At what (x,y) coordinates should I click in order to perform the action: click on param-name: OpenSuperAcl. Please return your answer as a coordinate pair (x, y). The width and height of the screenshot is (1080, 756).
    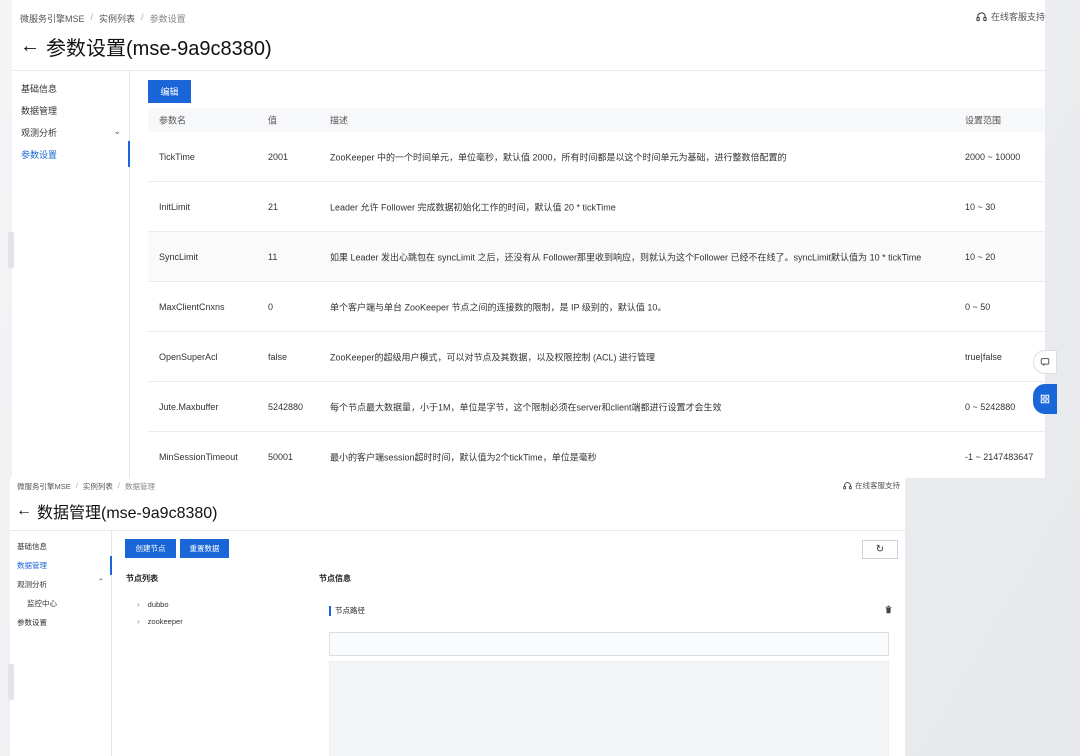
    Looking at the image, I should click on (188, 356).